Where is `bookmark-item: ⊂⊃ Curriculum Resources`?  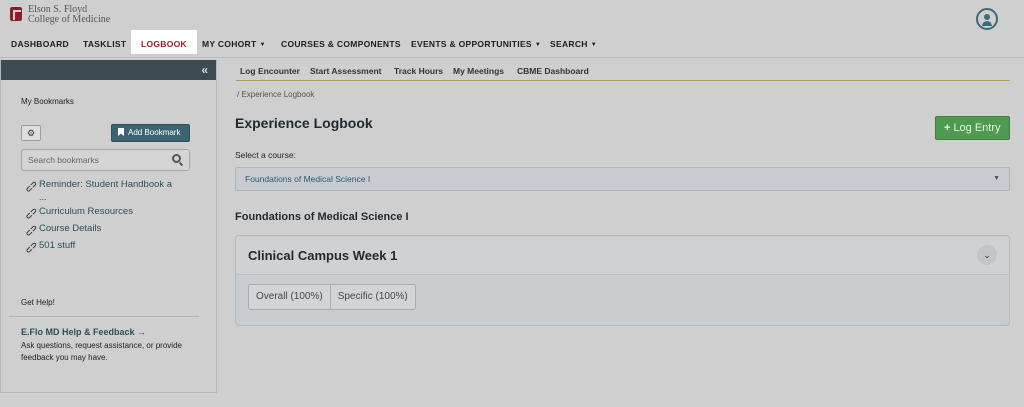 bookmark-item: ⊂⊃ Curriculum Resources is located at coordinates (114, 214).